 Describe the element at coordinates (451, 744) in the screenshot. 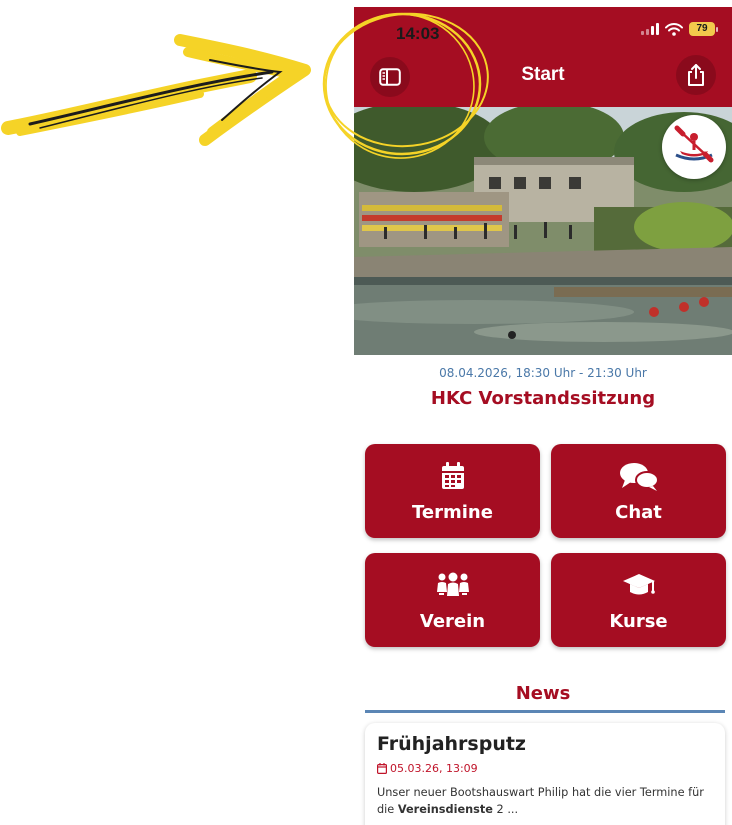

I see `news-title: Frühjahrsputz` at that location.